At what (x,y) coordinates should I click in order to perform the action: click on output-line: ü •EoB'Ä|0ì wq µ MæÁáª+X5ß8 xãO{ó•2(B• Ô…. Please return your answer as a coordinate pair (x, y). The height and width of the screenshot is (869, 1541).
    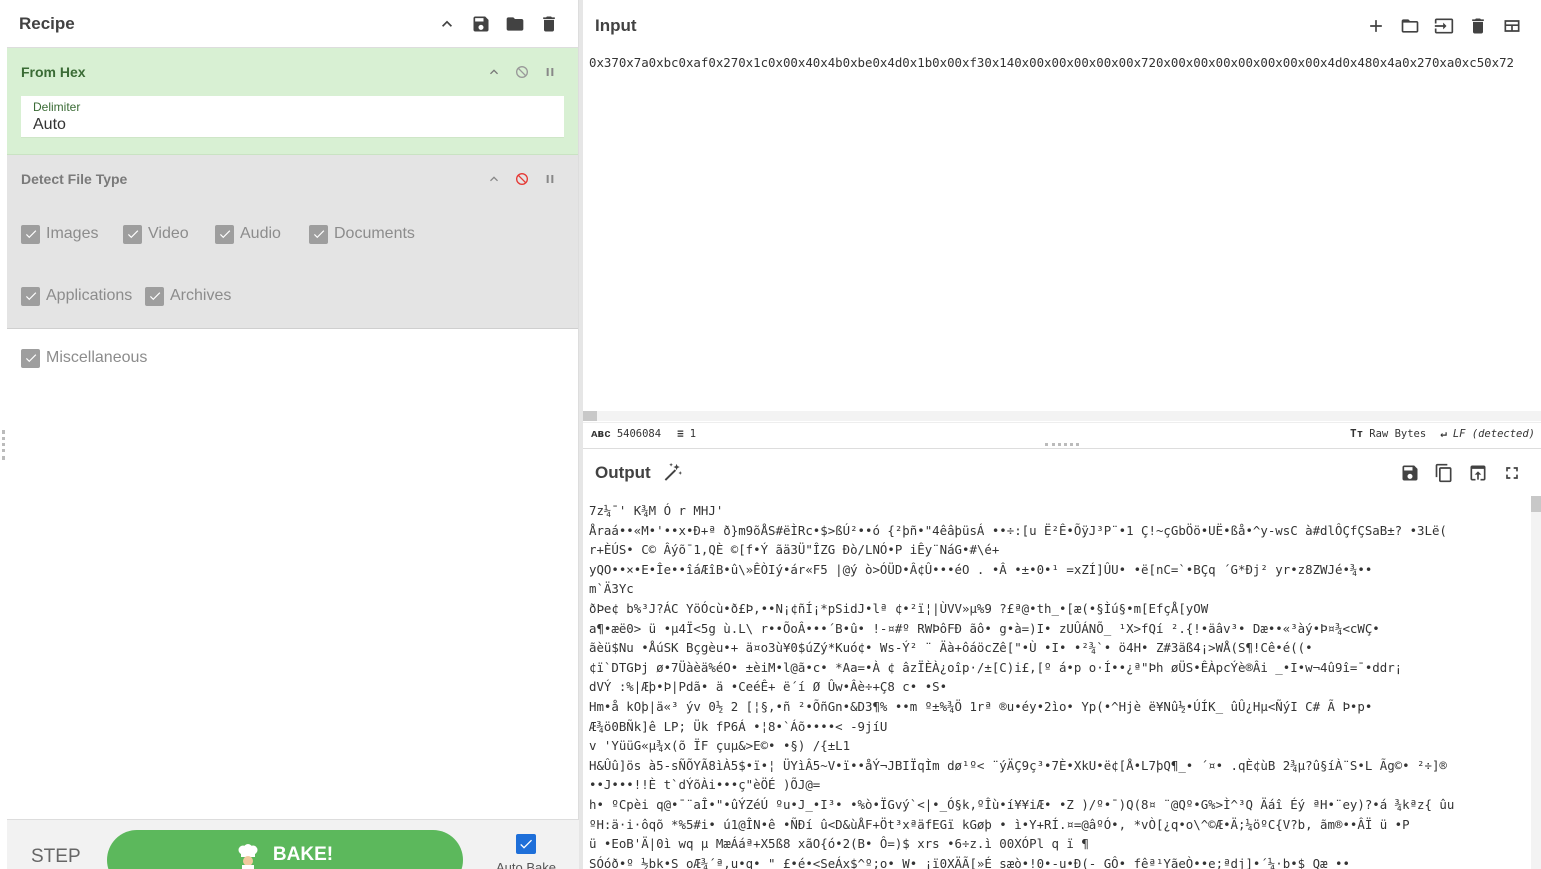
    Looking at the image, I should click on (839, 844).